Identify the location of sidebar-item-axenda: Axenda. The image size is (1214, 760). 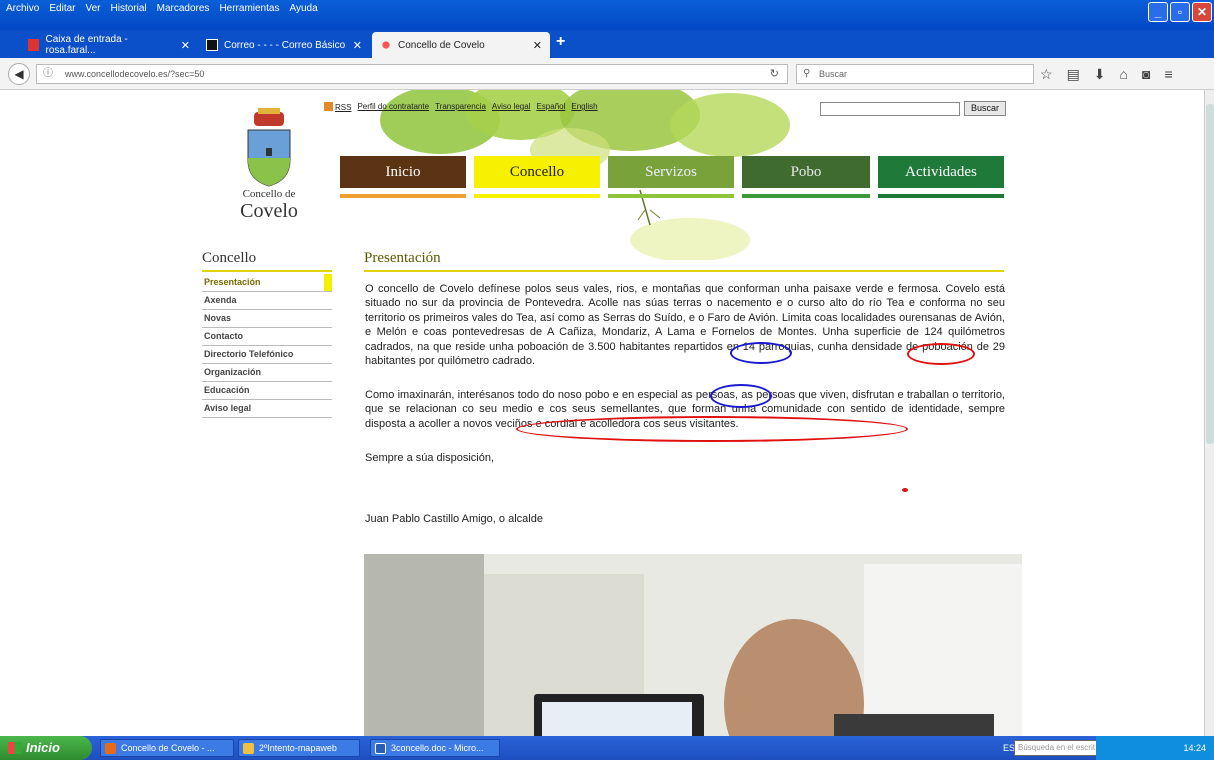
(267, 301).